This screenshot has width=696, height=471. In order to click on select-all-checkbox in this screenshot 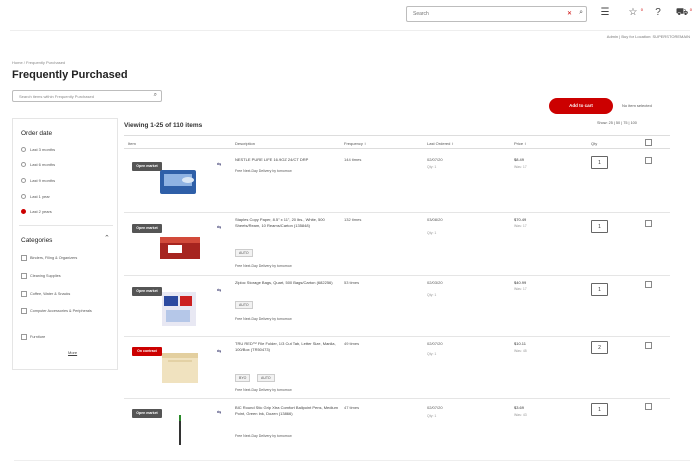, I will do `click(648, 142)`.